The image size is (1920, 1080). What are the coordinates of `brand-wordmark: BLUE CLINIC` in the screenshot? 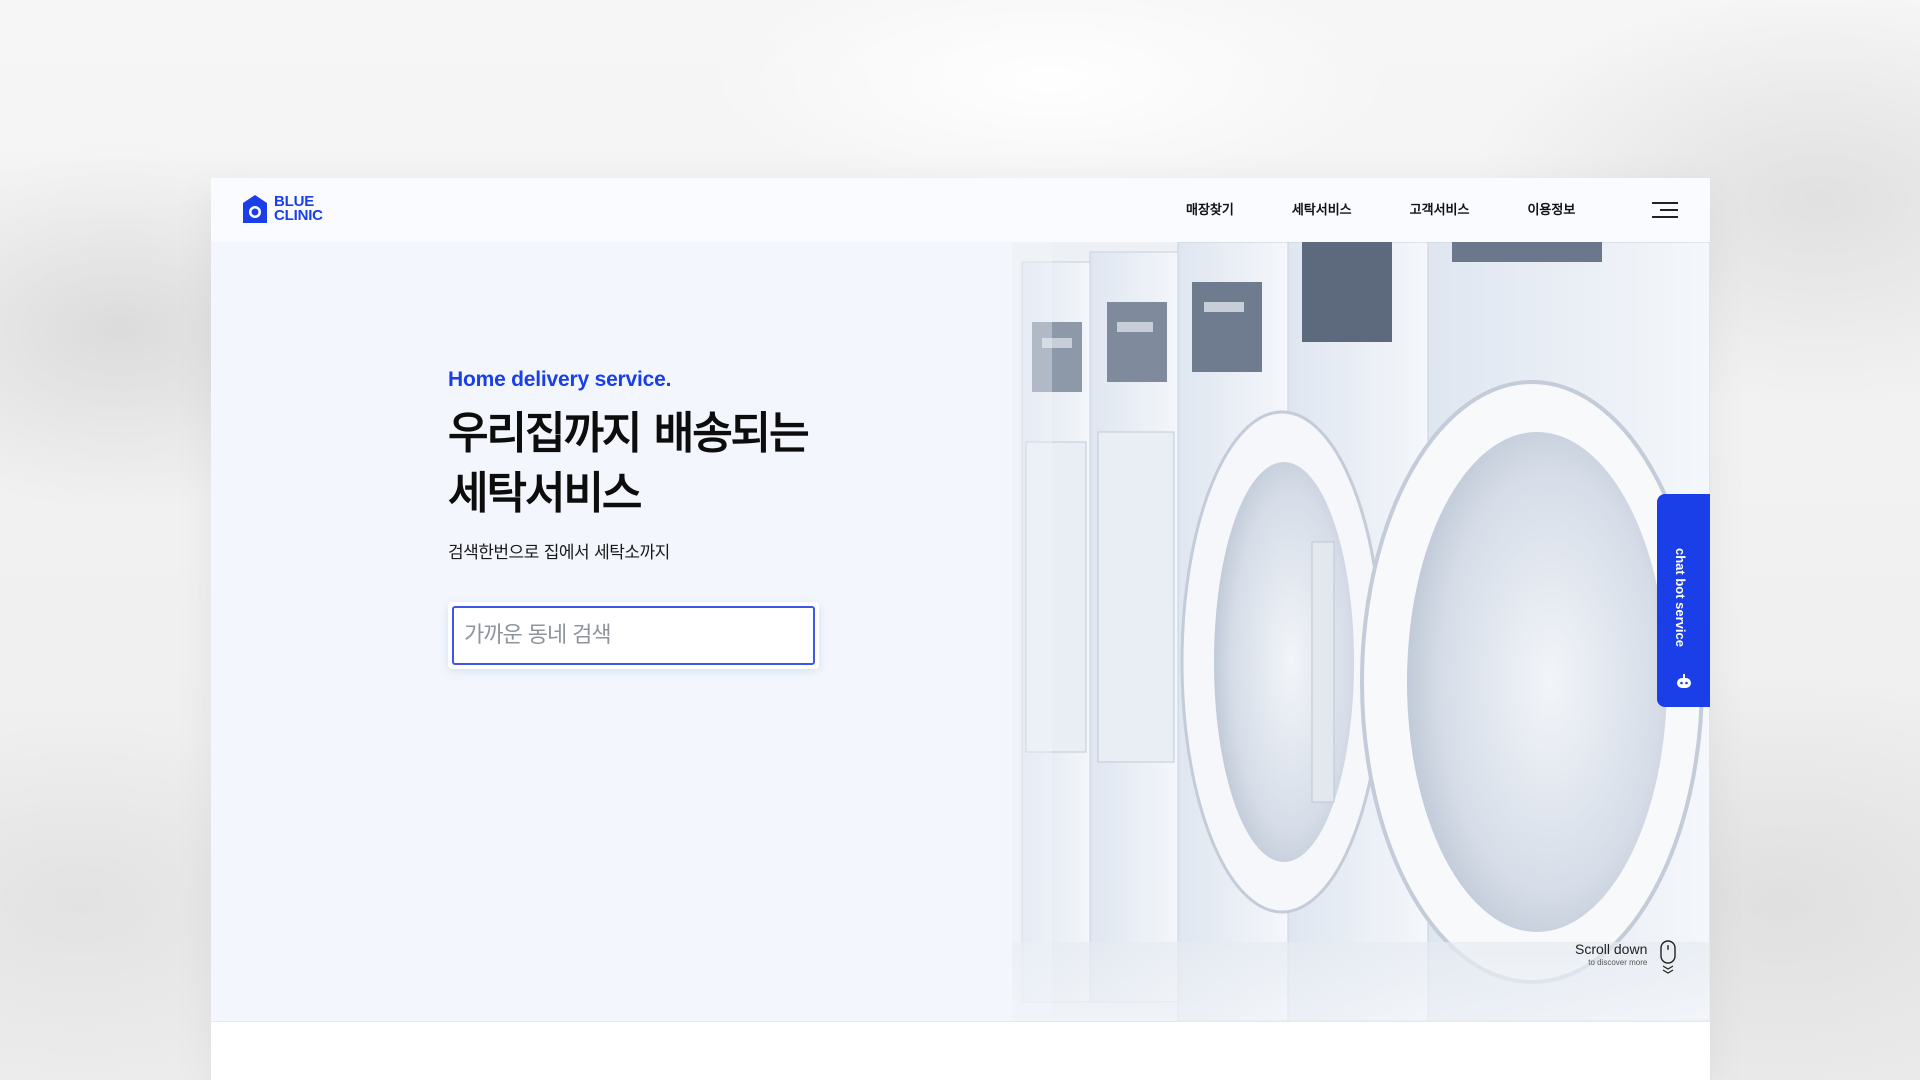 It's located at (298, 209).